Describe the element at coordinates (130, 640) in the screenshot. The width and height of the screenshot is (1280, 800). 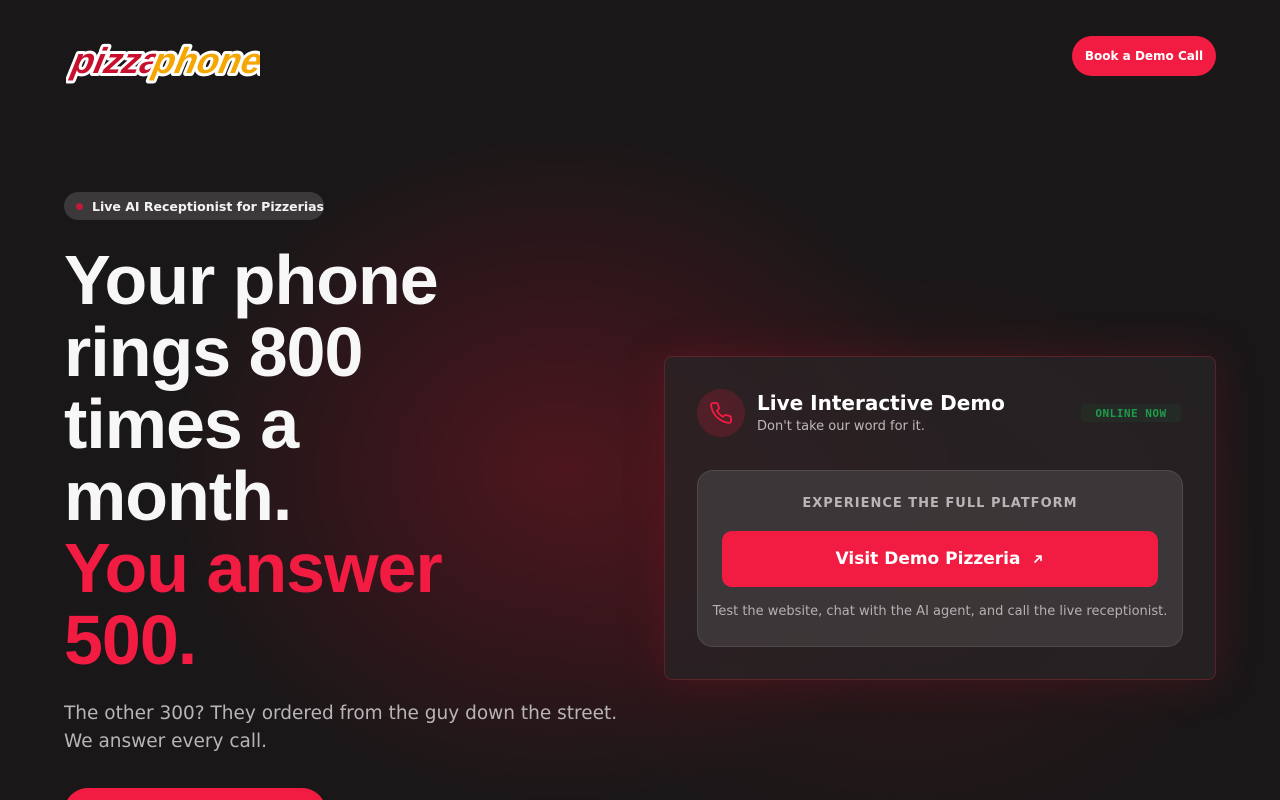
I see `headline-highlight-line: 500.` at that location.